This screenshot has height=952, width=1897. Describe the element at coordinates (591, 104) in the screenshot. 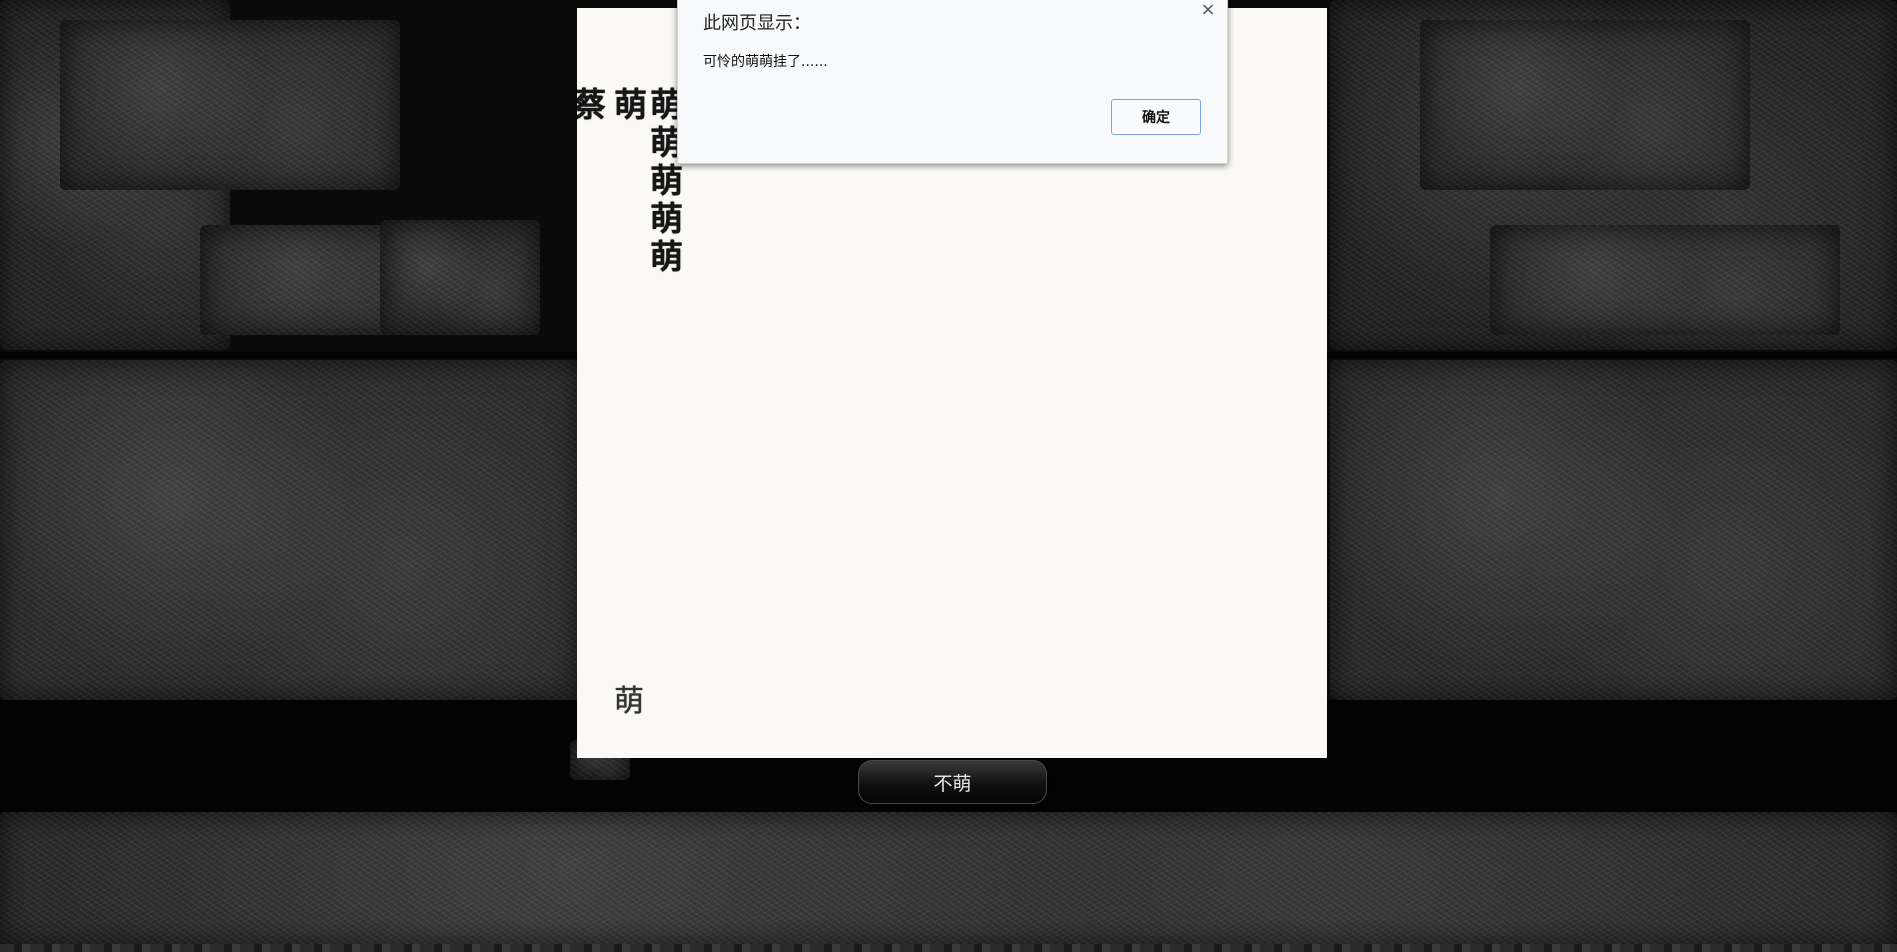

I see `board-cell: 蔡` at that location.